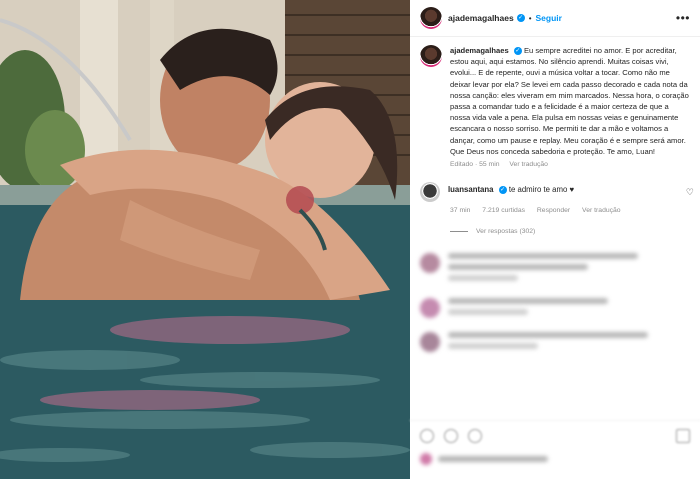 This screenshot has width=700, height=479. Describe the element at coordinates (683, 18) in the screenshot. I see `more-dots-icon: •••` at that location.